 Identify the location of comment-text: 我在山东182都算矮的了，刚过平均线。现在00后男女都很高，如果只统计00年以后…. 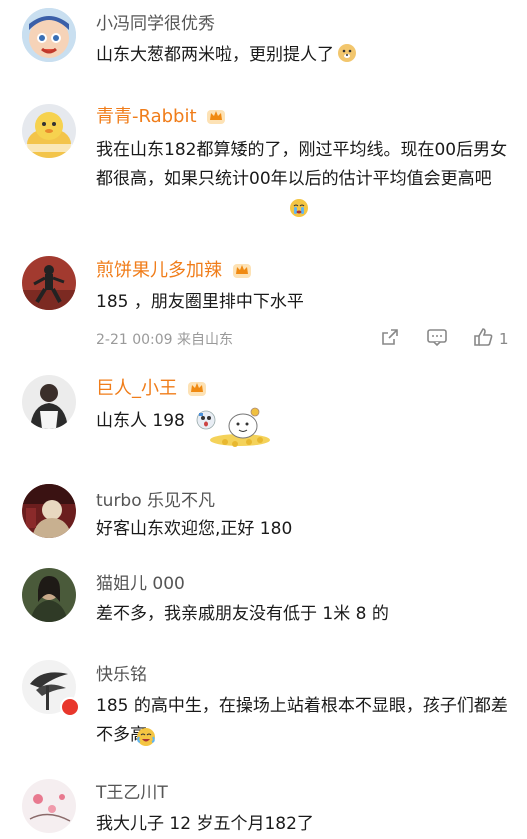
(302, 164).